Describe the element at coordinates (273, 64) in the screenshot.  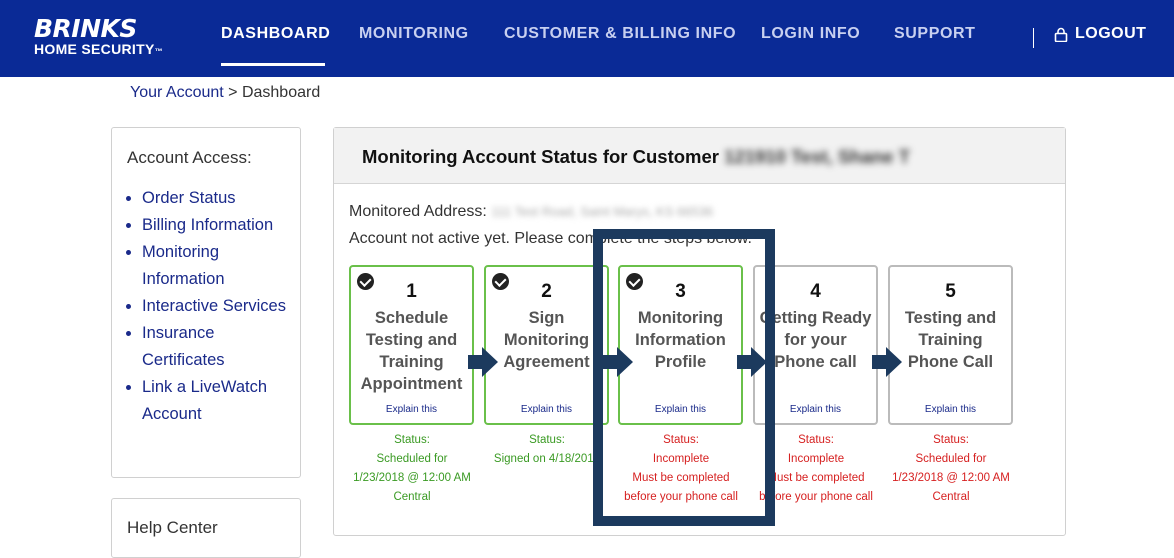
I see `active-tab-underline` at that location.